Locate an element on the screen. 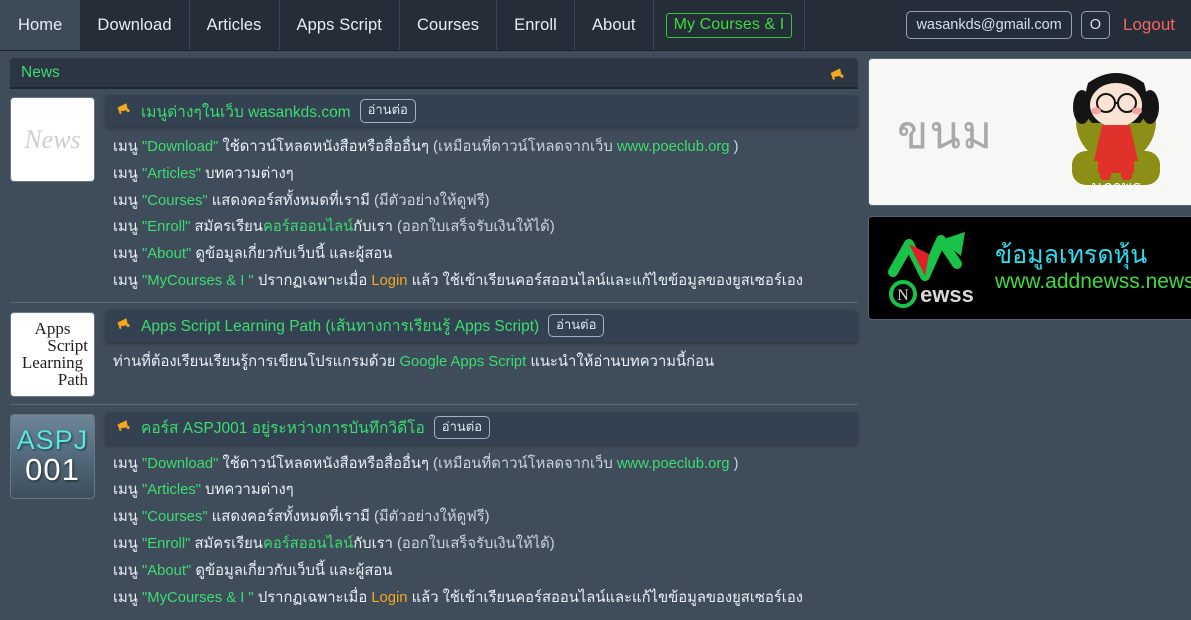  nav-tab-label: Enroll is located at coordinates (535, 24).